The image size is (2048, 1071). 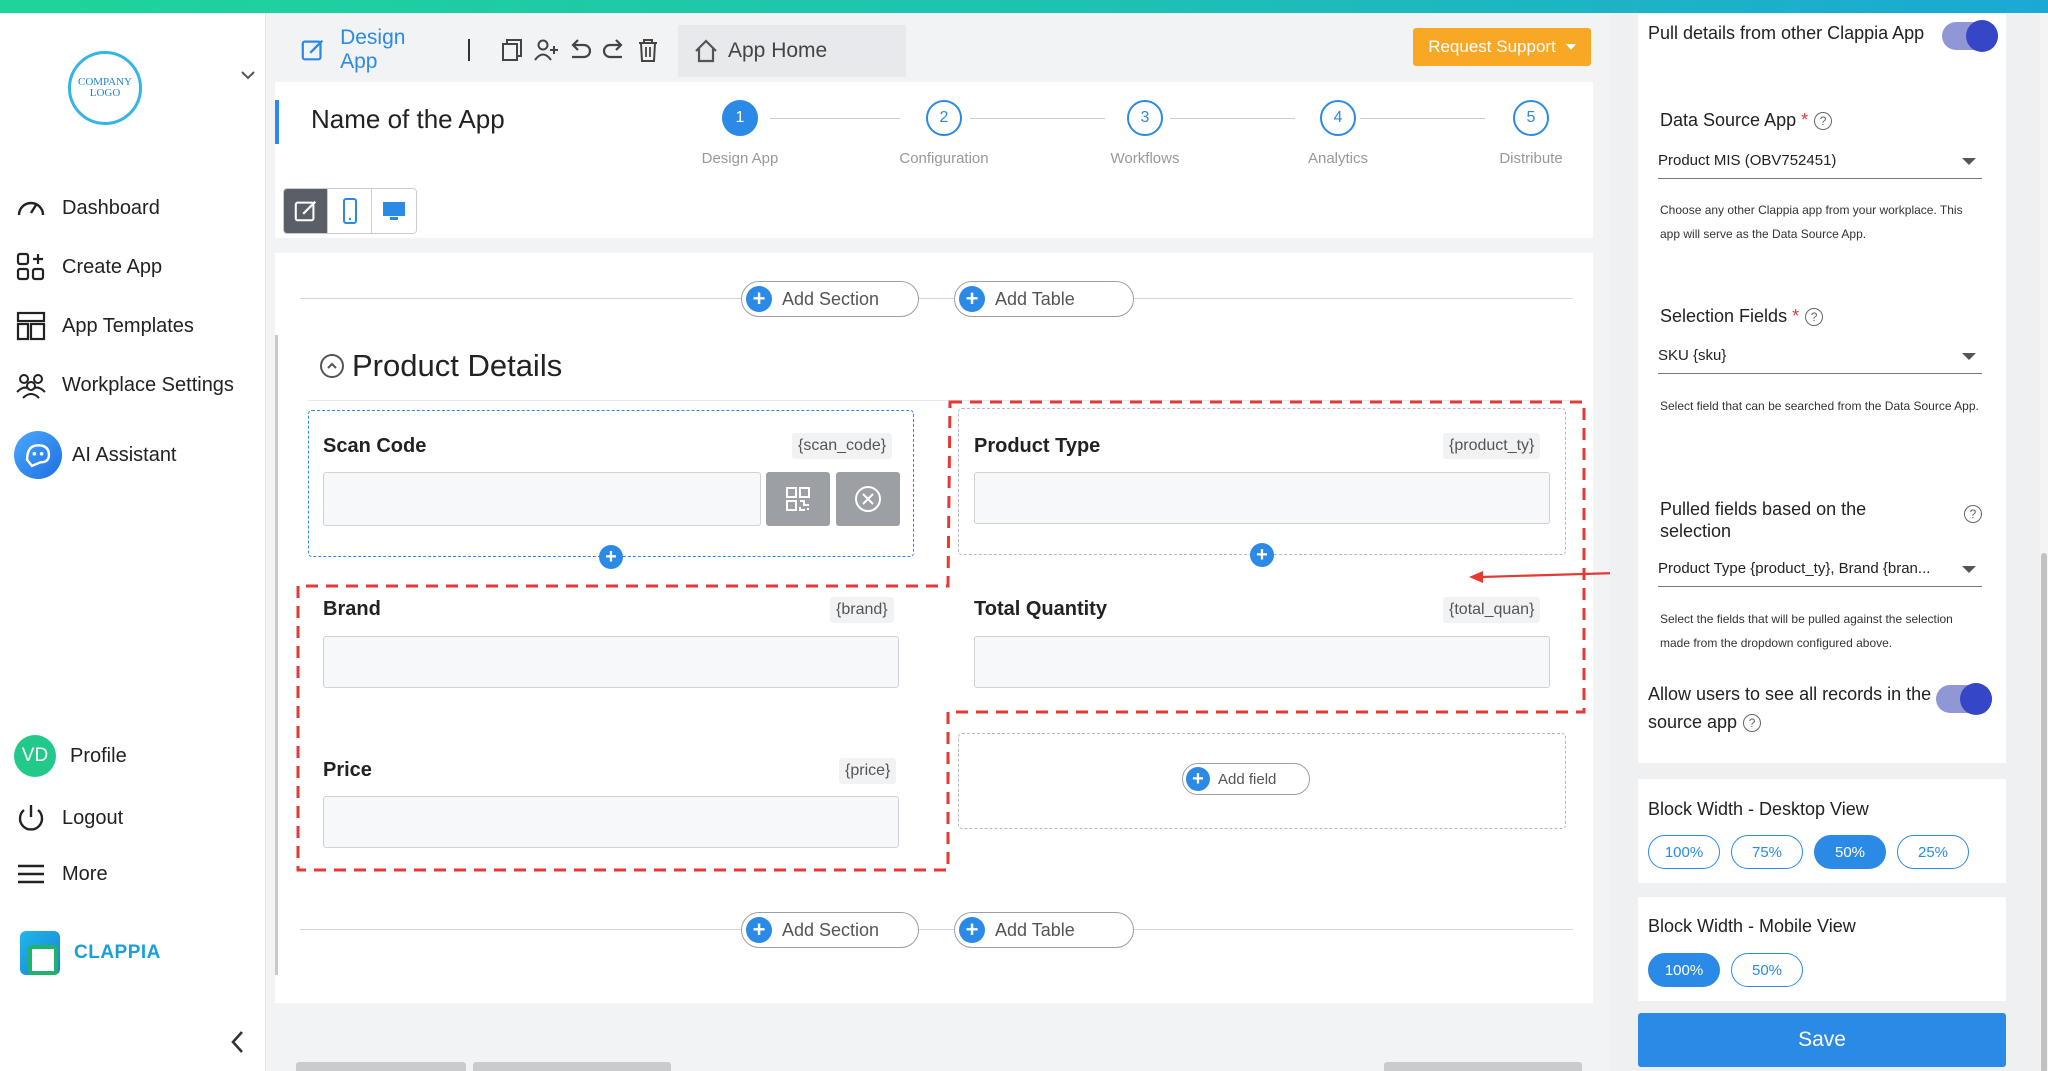 What do you see at coordinates (1786, 33) in the screenshot?
I see `pull-details-label: Pull details from other Clappia App` at bounding box center [1786, 33].